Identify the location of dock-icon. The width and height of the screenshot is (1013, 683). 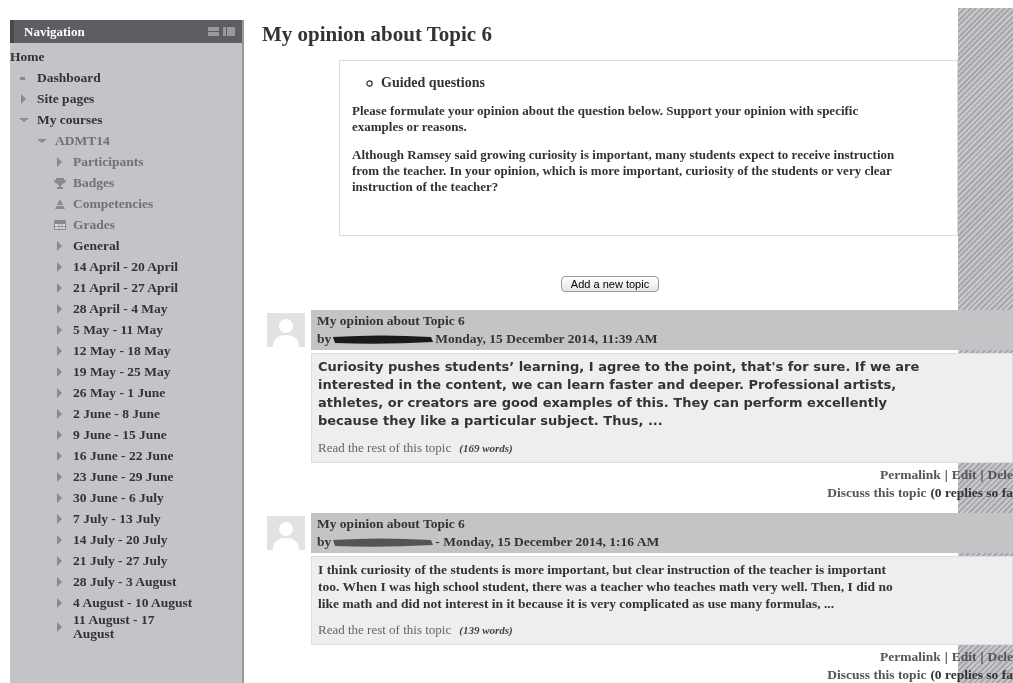
(222, 31).